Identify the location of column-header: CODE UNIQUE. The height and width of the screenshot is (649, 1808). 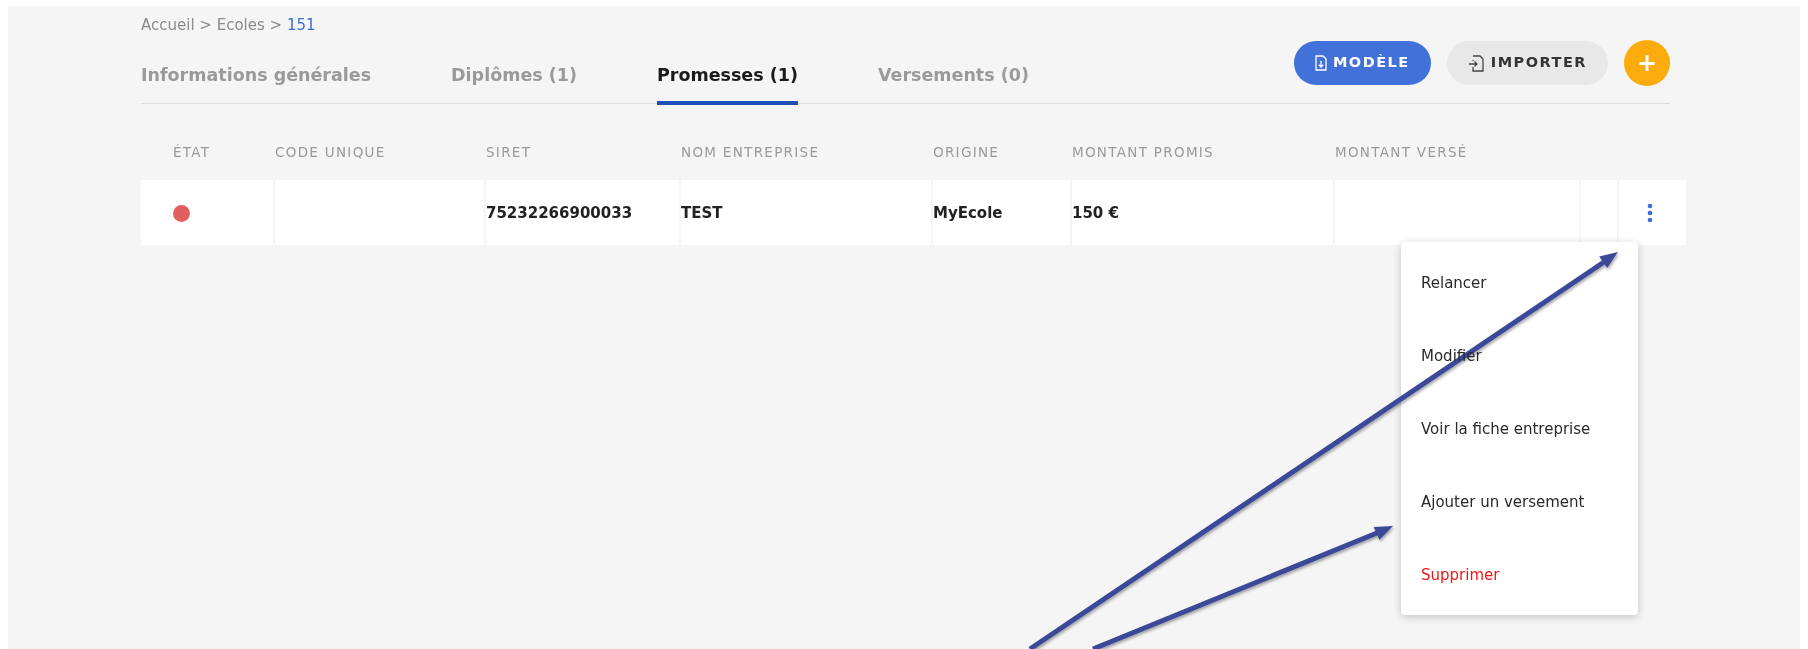
(330, 152).